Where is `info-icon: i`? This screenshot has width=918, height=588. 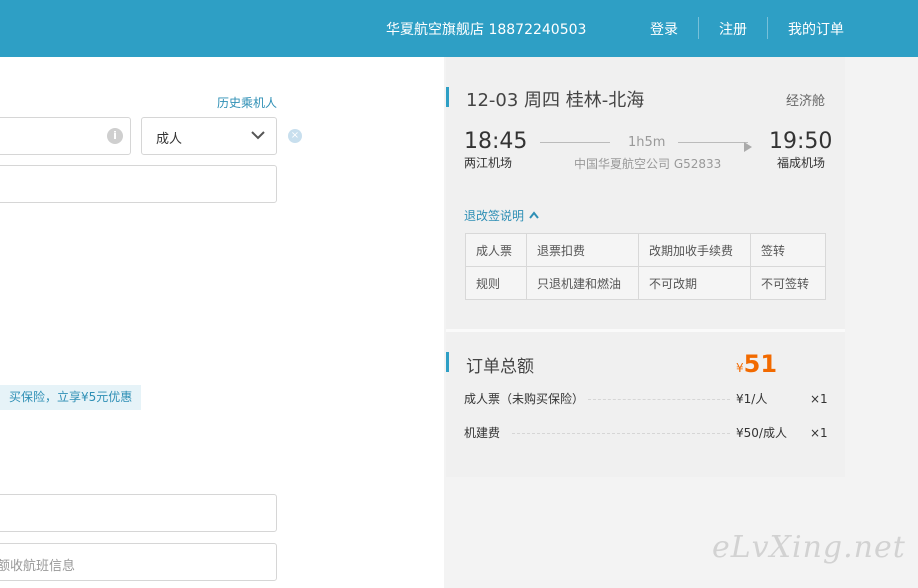
info-icon: i is located at coordinates (115, 136).